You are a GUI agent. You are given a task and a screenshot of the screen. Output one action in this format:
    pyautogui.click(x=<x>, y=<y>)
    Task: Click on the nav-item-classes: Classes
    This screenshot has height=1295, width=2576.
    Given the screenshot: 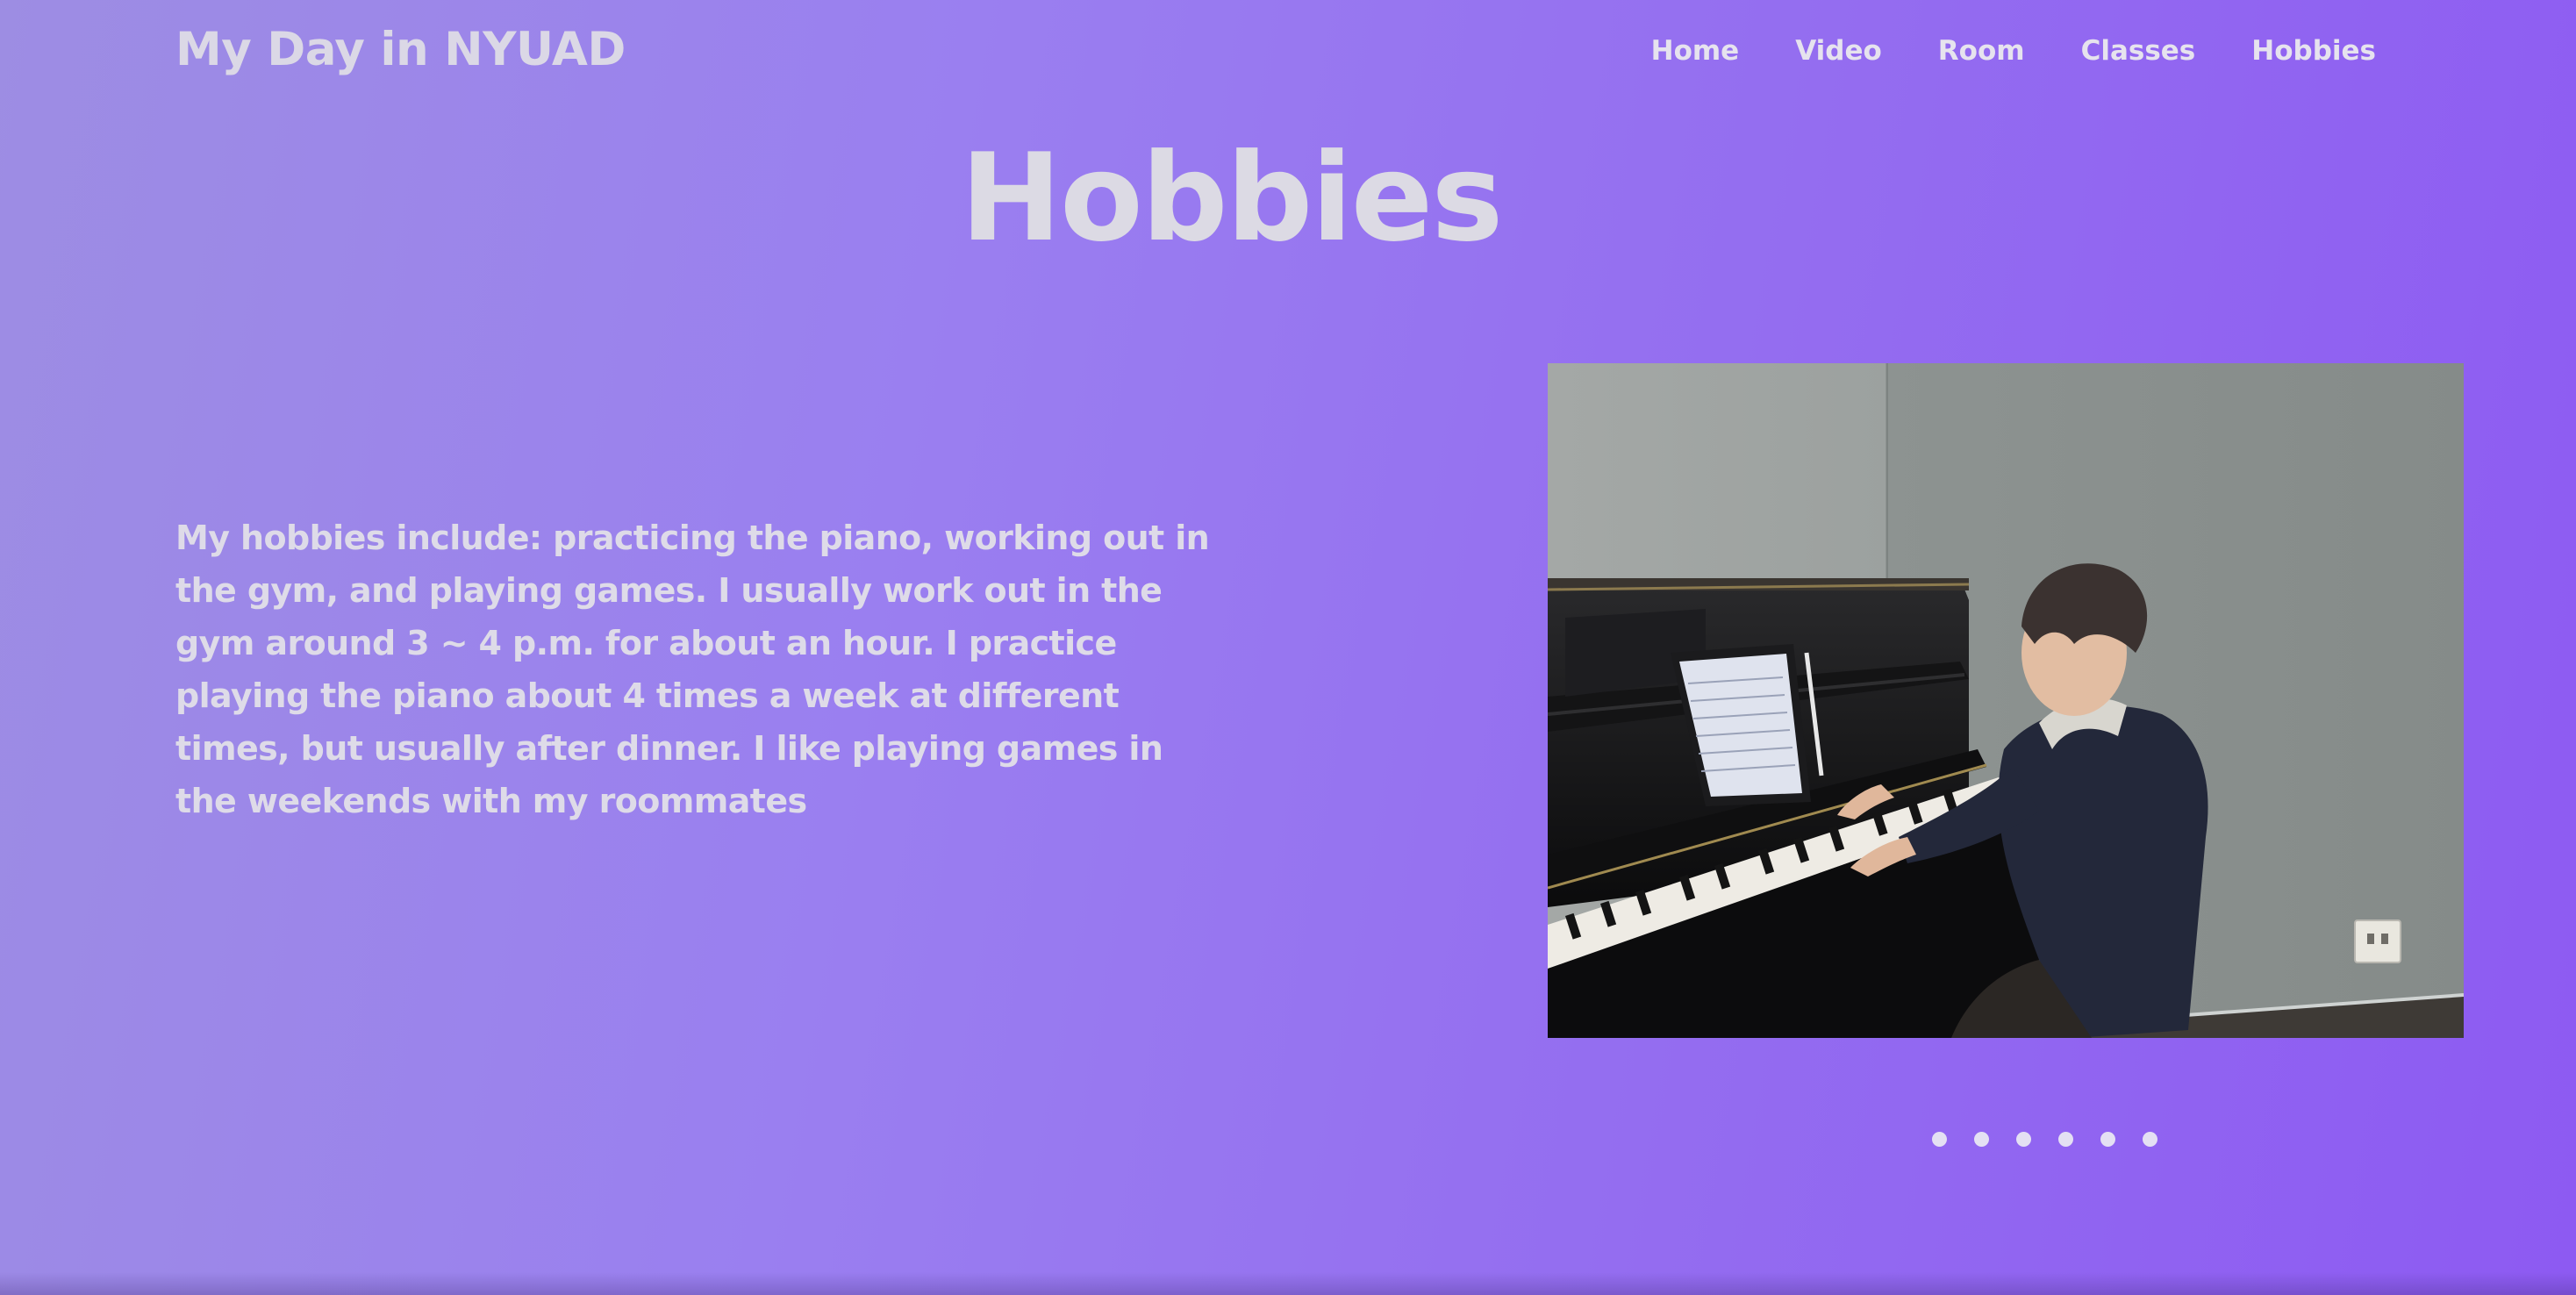 What is the action you would take?
    pyautogui.click(x=2138, y=51)
    